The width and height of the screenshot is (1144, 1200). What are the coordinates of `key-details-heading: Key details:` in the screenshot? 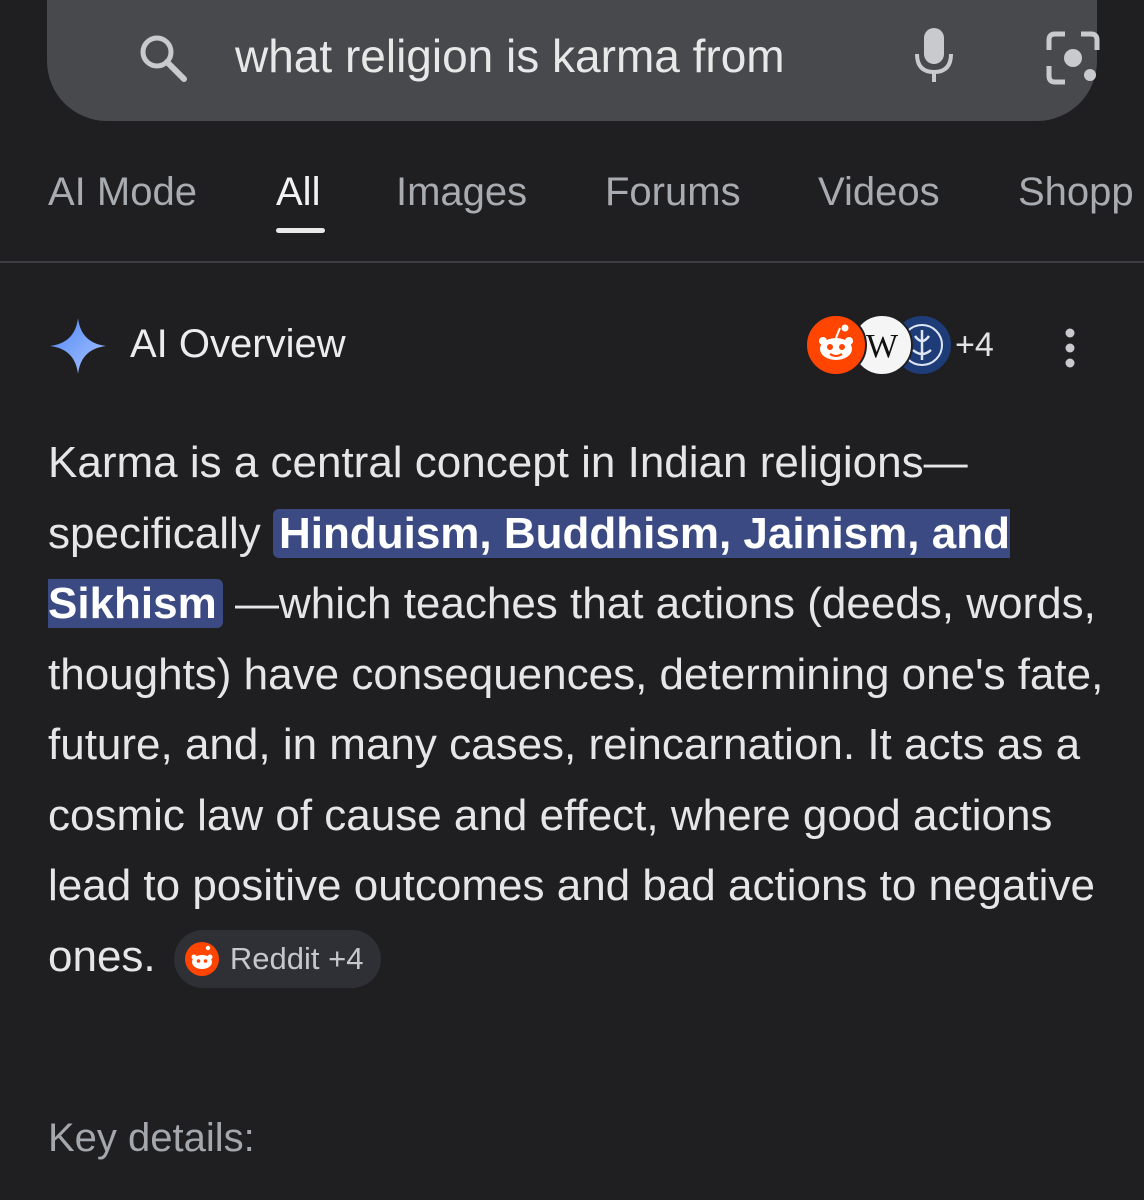 It's located at (151, 1138).